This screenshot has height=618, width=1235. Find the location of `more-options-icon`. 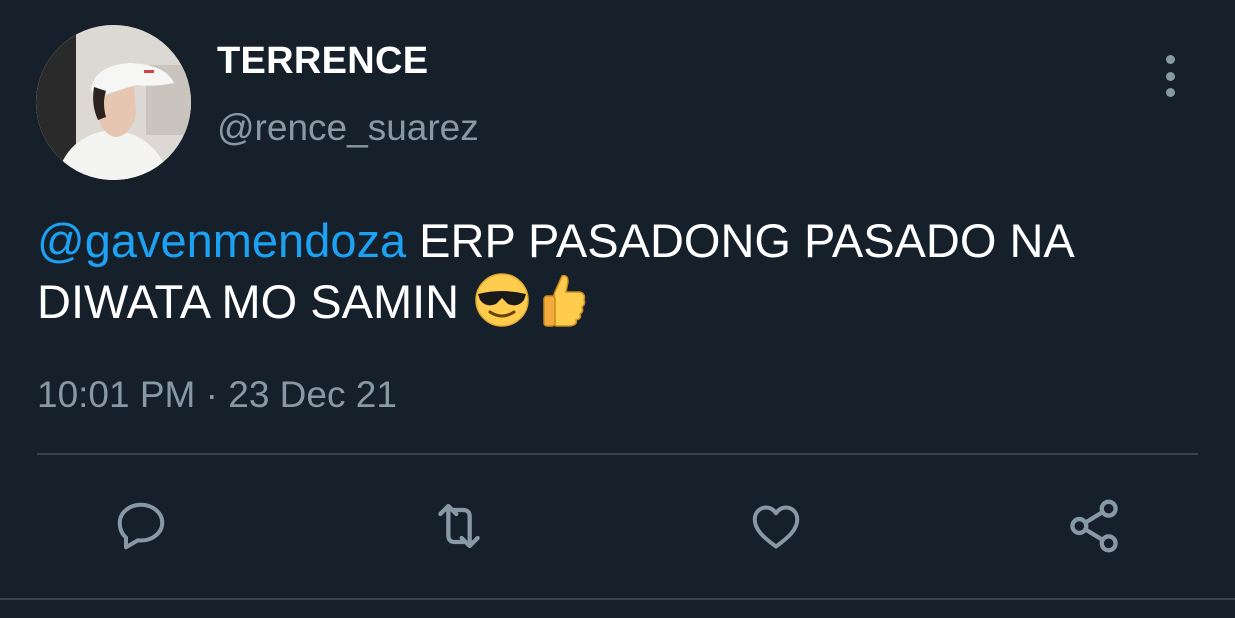

more-options-icon is located at coordinates (1170, 76).